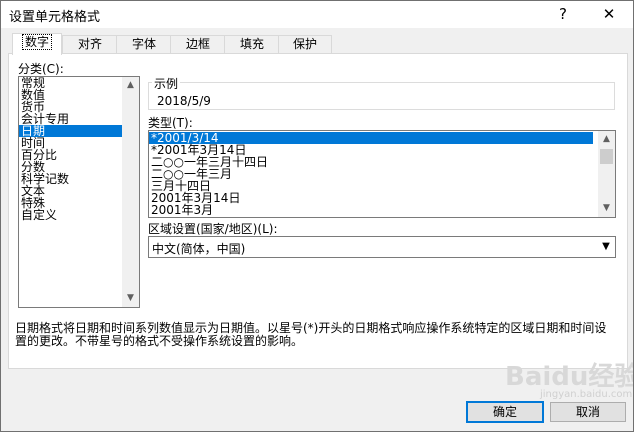 This screenshot has height=432, width=634. Describe the element at coordinates (606, 247) in the screenshot. I see `chevron-down-icon: ▼` at that location.